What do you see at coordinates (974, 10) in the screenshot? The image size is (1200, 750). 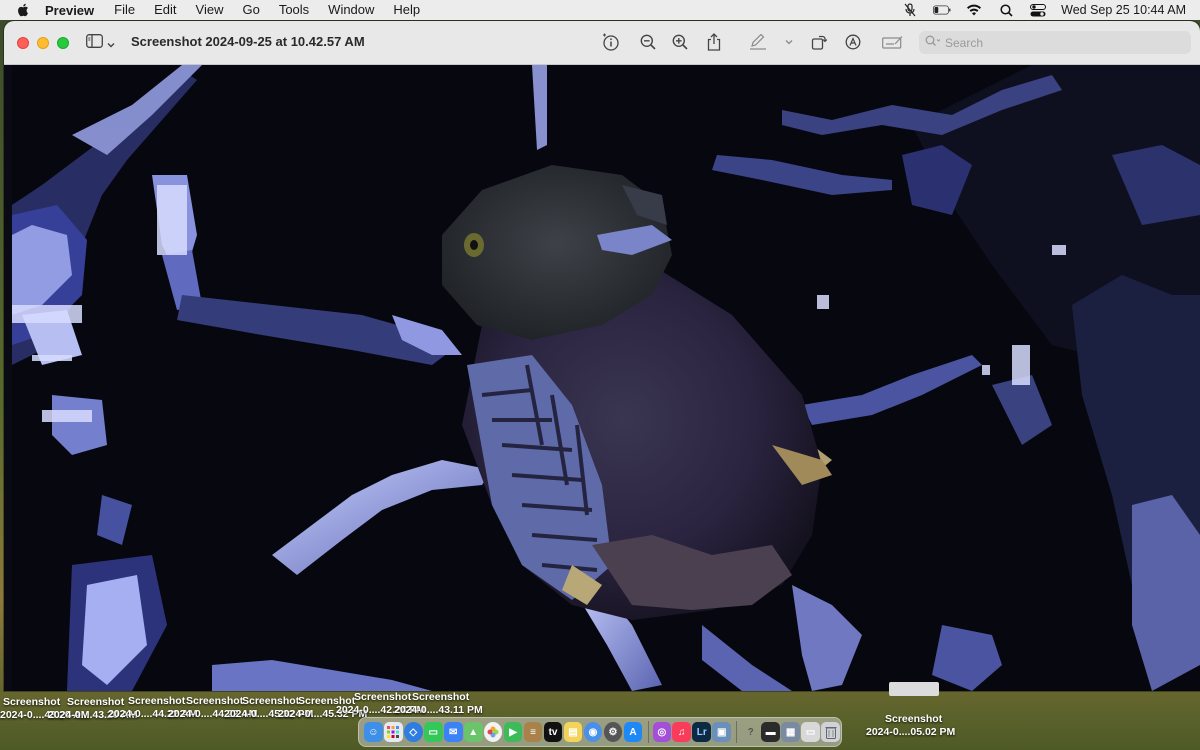 I see `wifi-icon` at bounding box center [974, 10].